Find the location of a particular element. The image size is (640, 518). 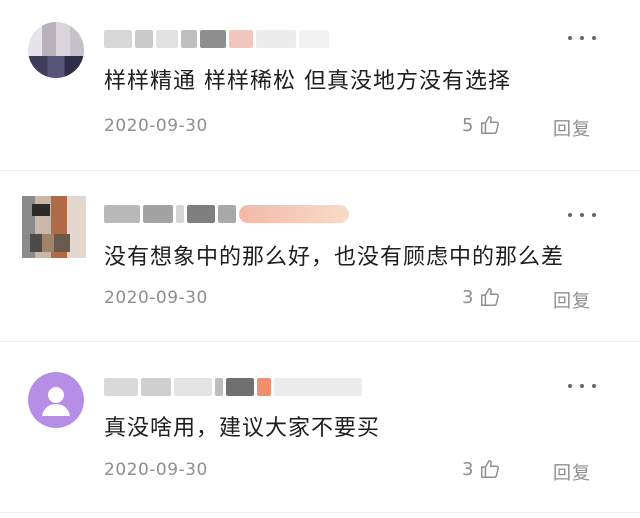

comment-text: 没有想象中的那么好，也没有顾虑中的那么差 is located at coordinates (334, 257).